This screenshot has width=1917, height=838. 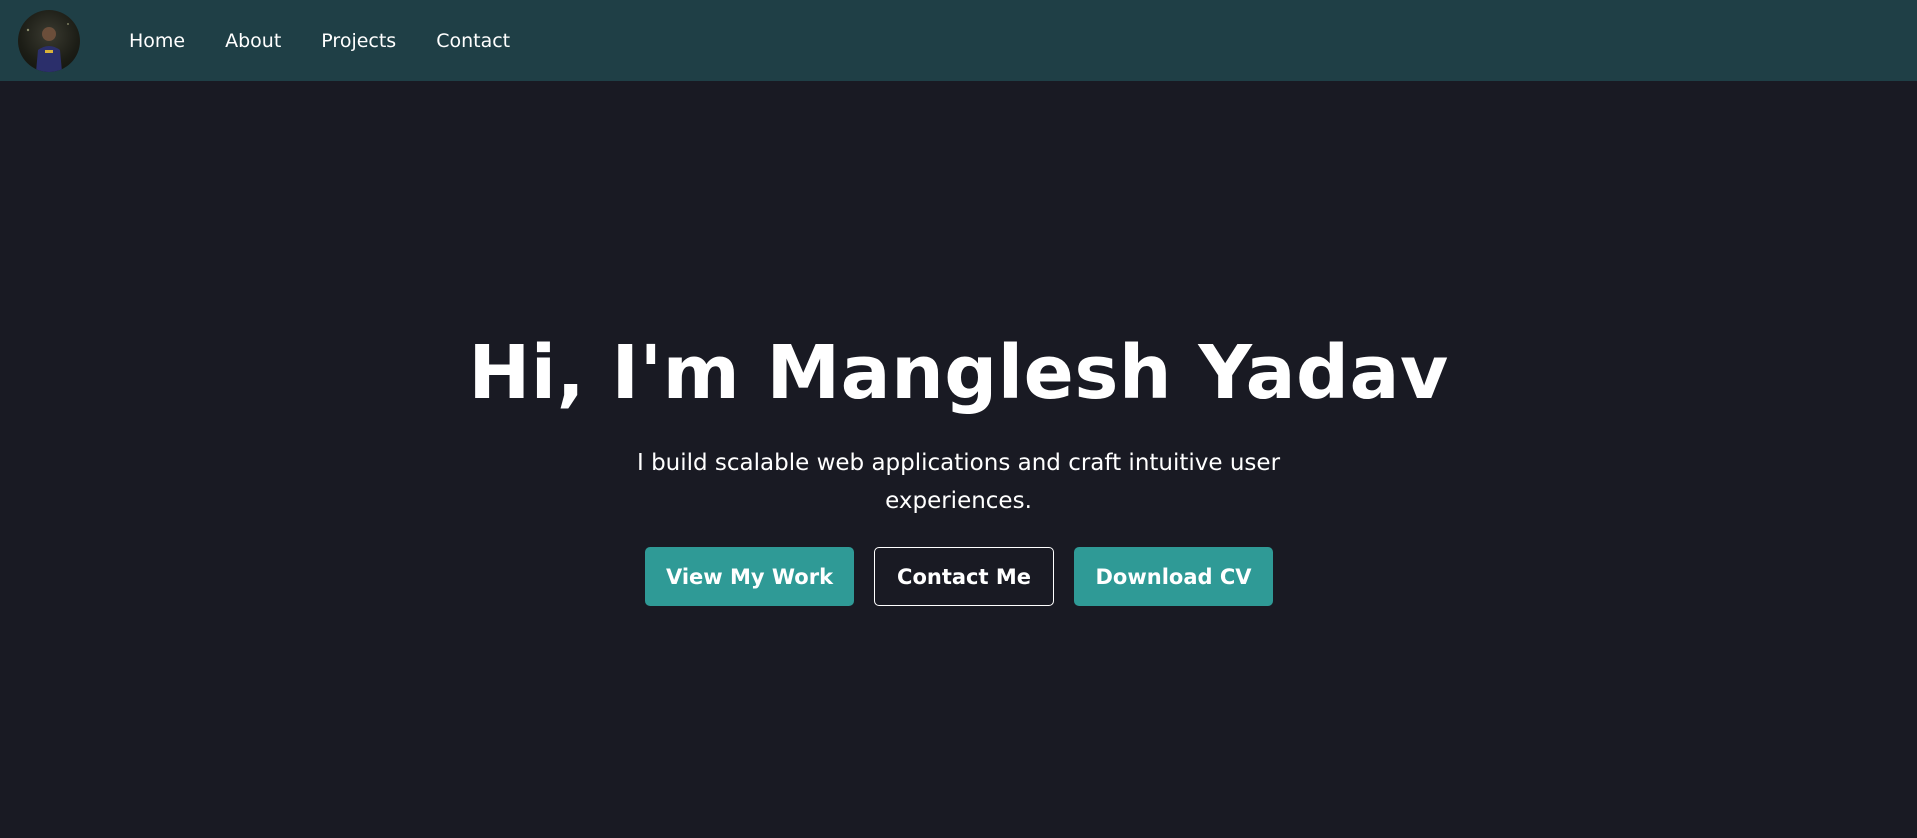 I want to click on nav-link-about: About, so click(x=253, y=41).